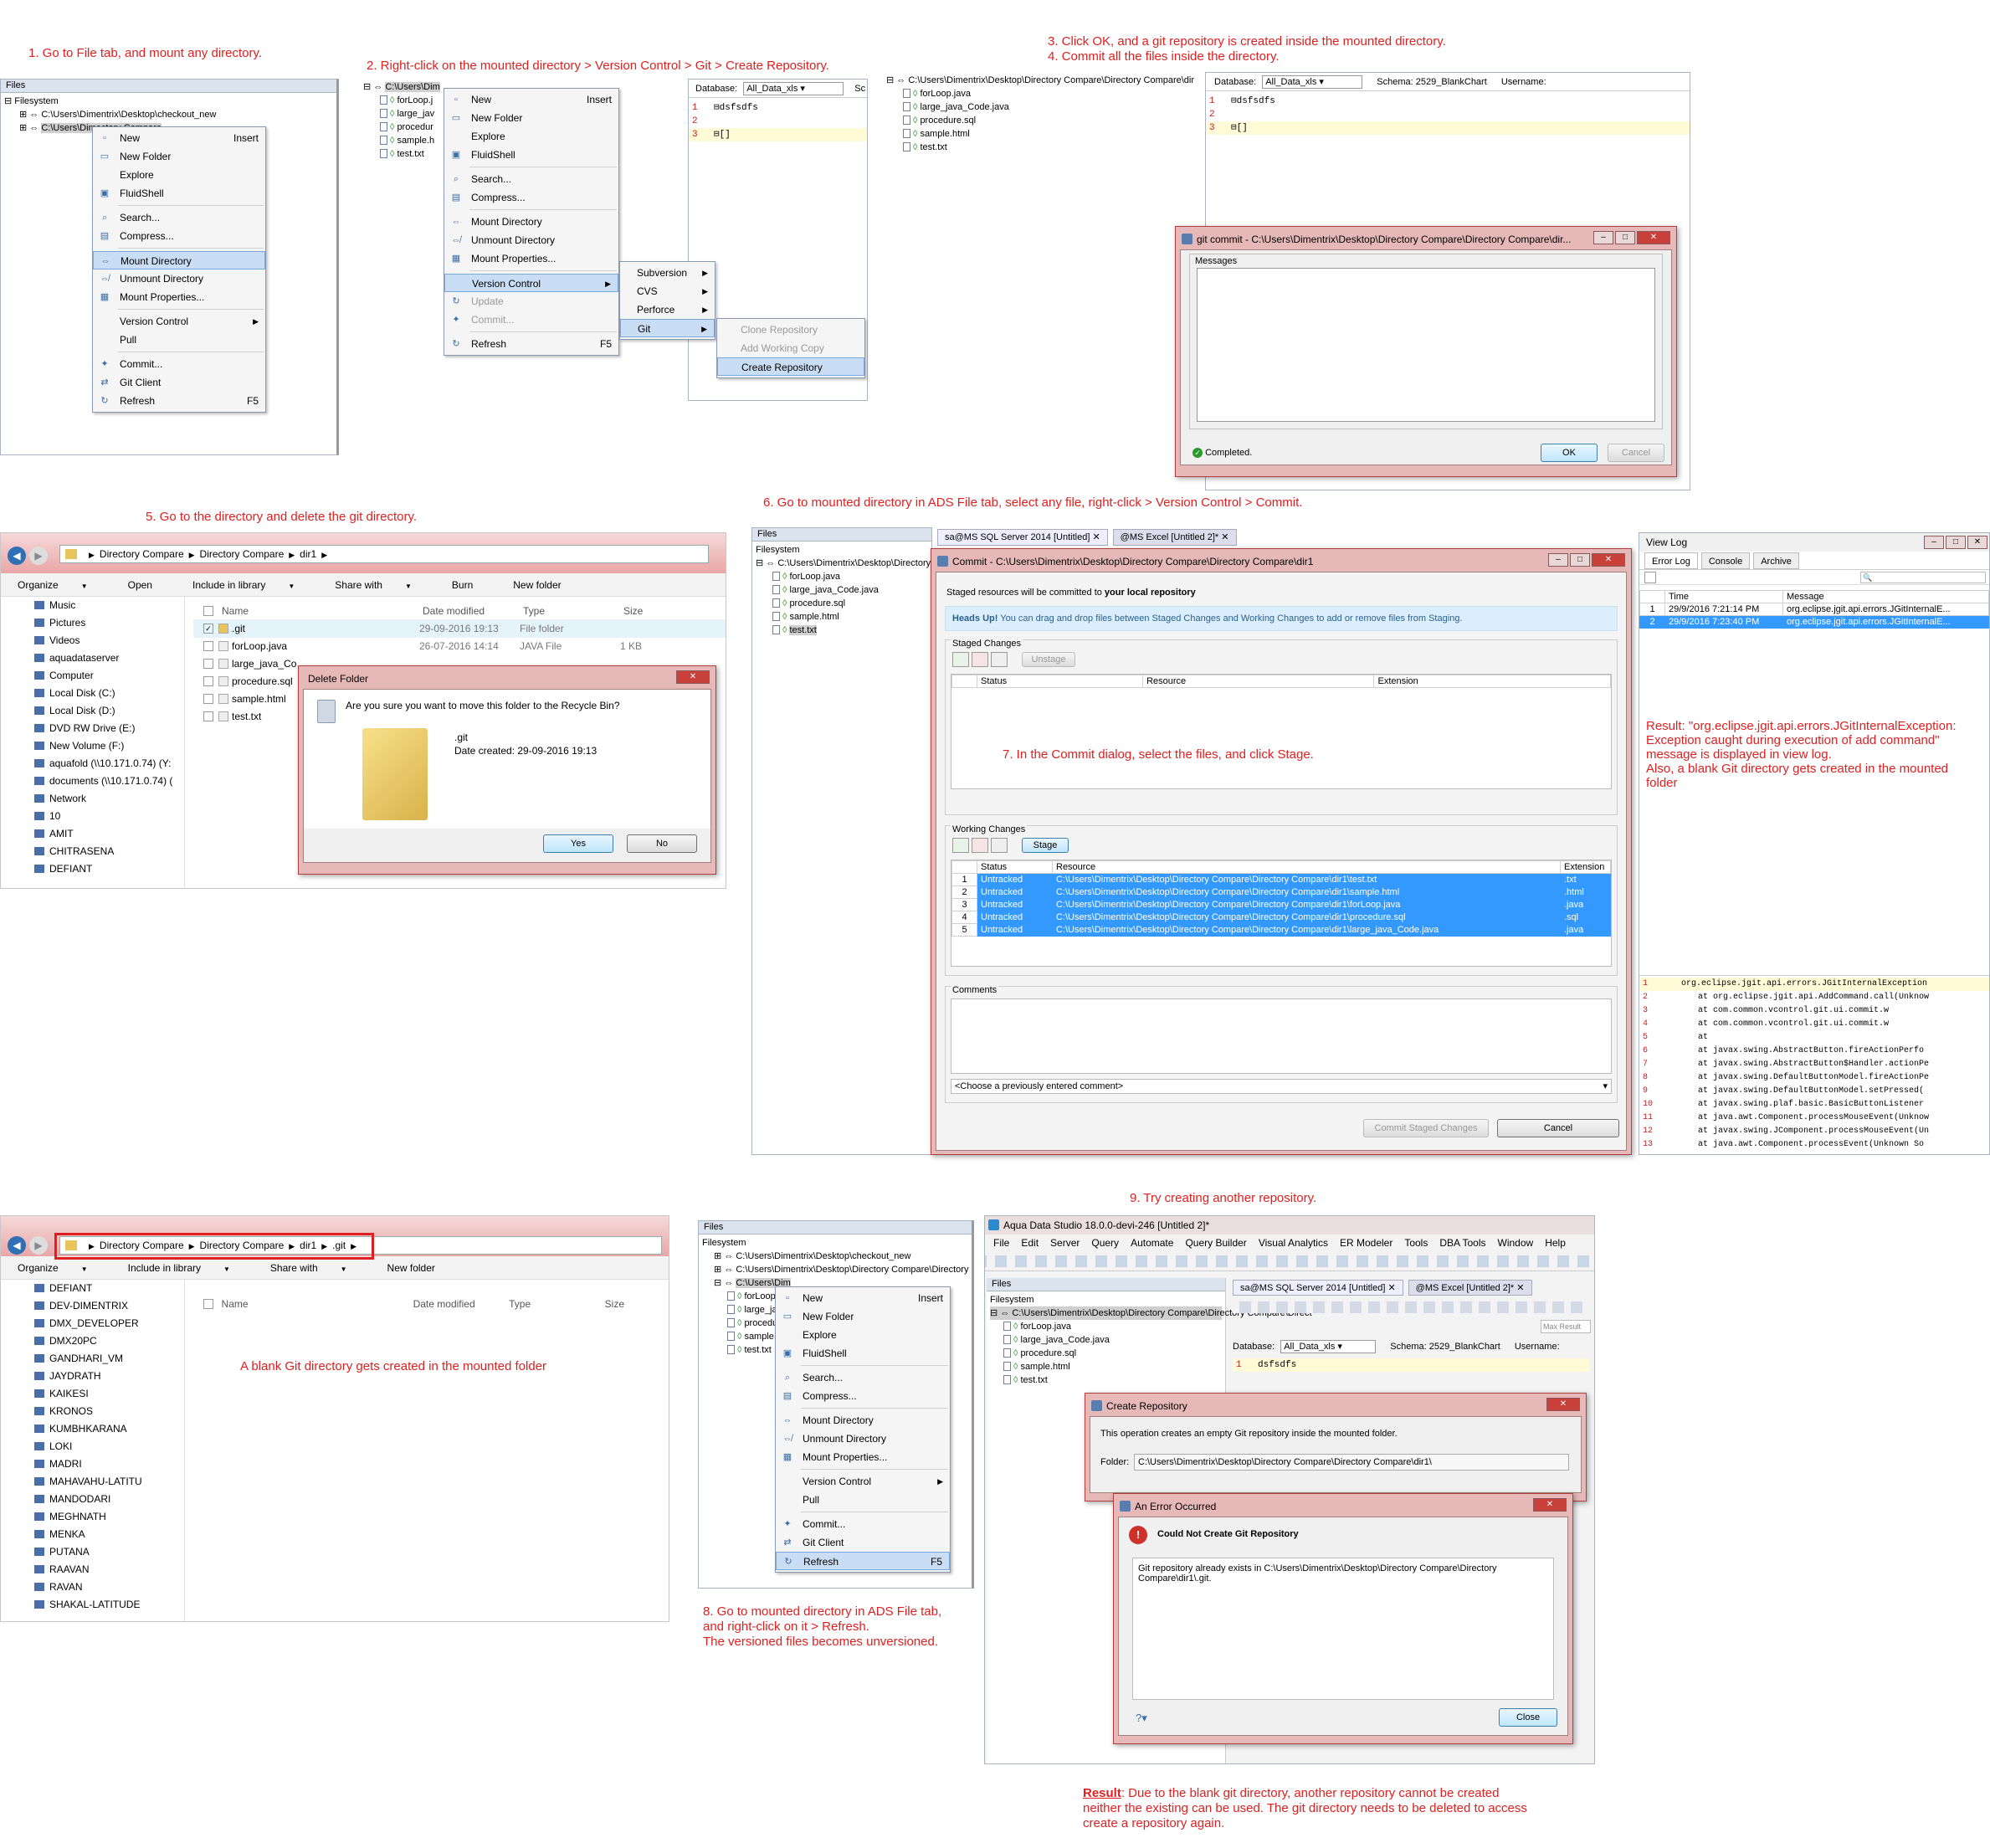 The image size is (1990, 1848). What do you see at coordinates (254, 585) in the screenshot?
I see `command-include-in-library: Include in library ▼` at bounding box center [254, 585].